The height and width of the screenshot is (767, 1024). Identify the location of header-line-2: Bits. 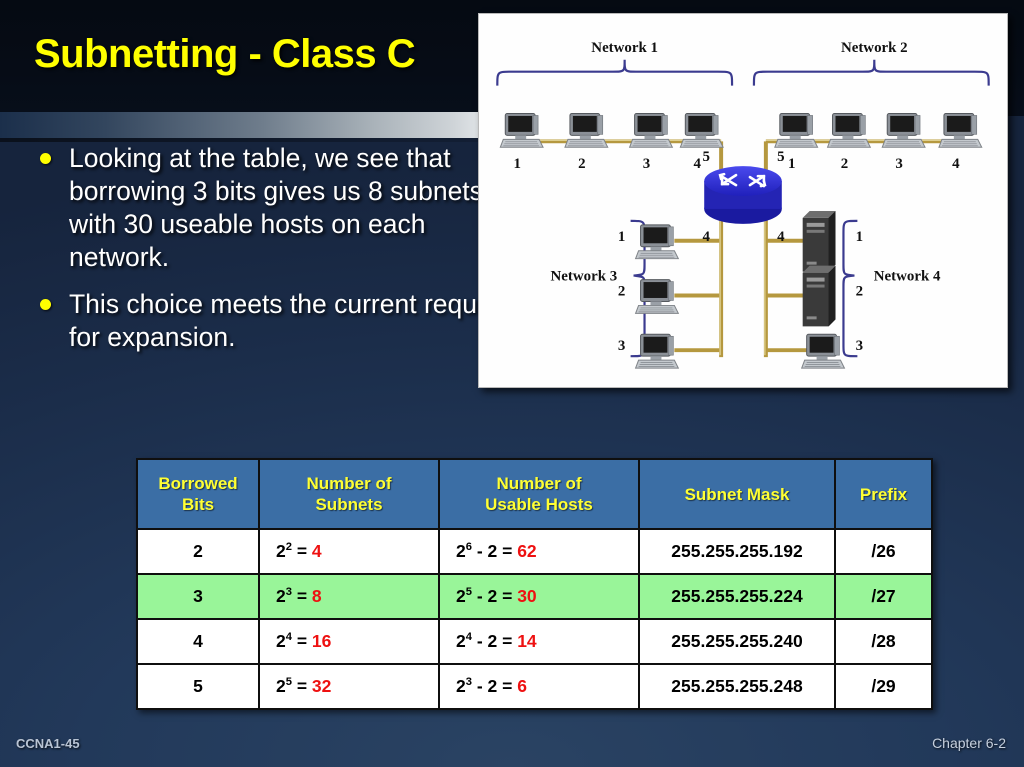
(198, 504).